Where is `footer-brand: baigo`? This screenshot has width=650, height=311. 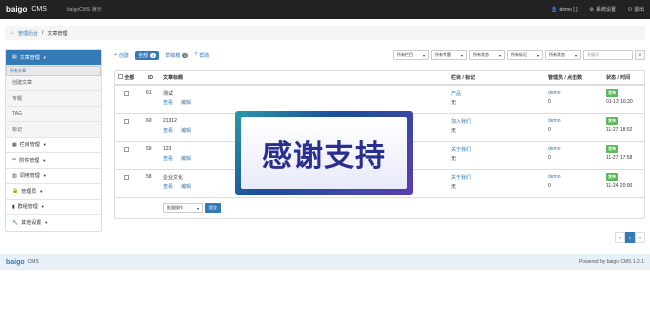 footer-brand: baigo is located at coordinates (15, 262).